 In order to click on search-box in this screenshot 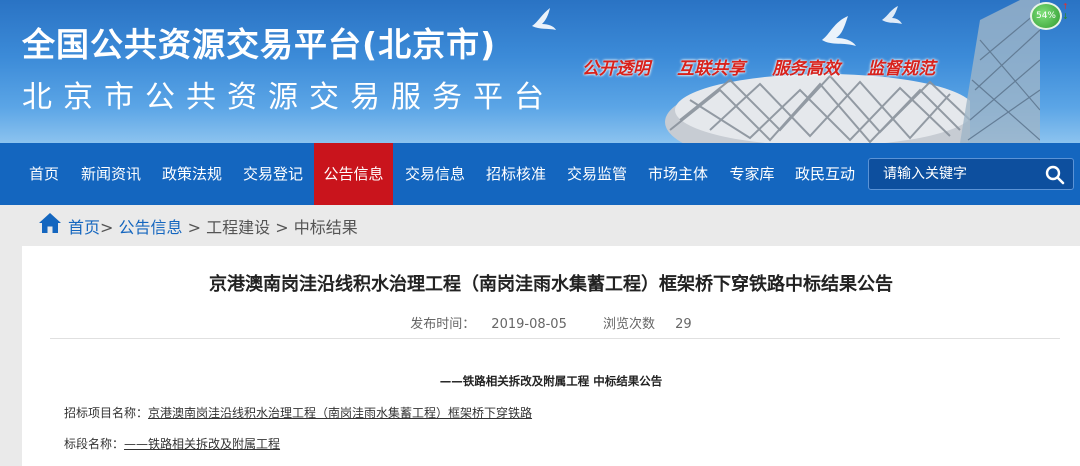, I will do `click(971, 174)`.